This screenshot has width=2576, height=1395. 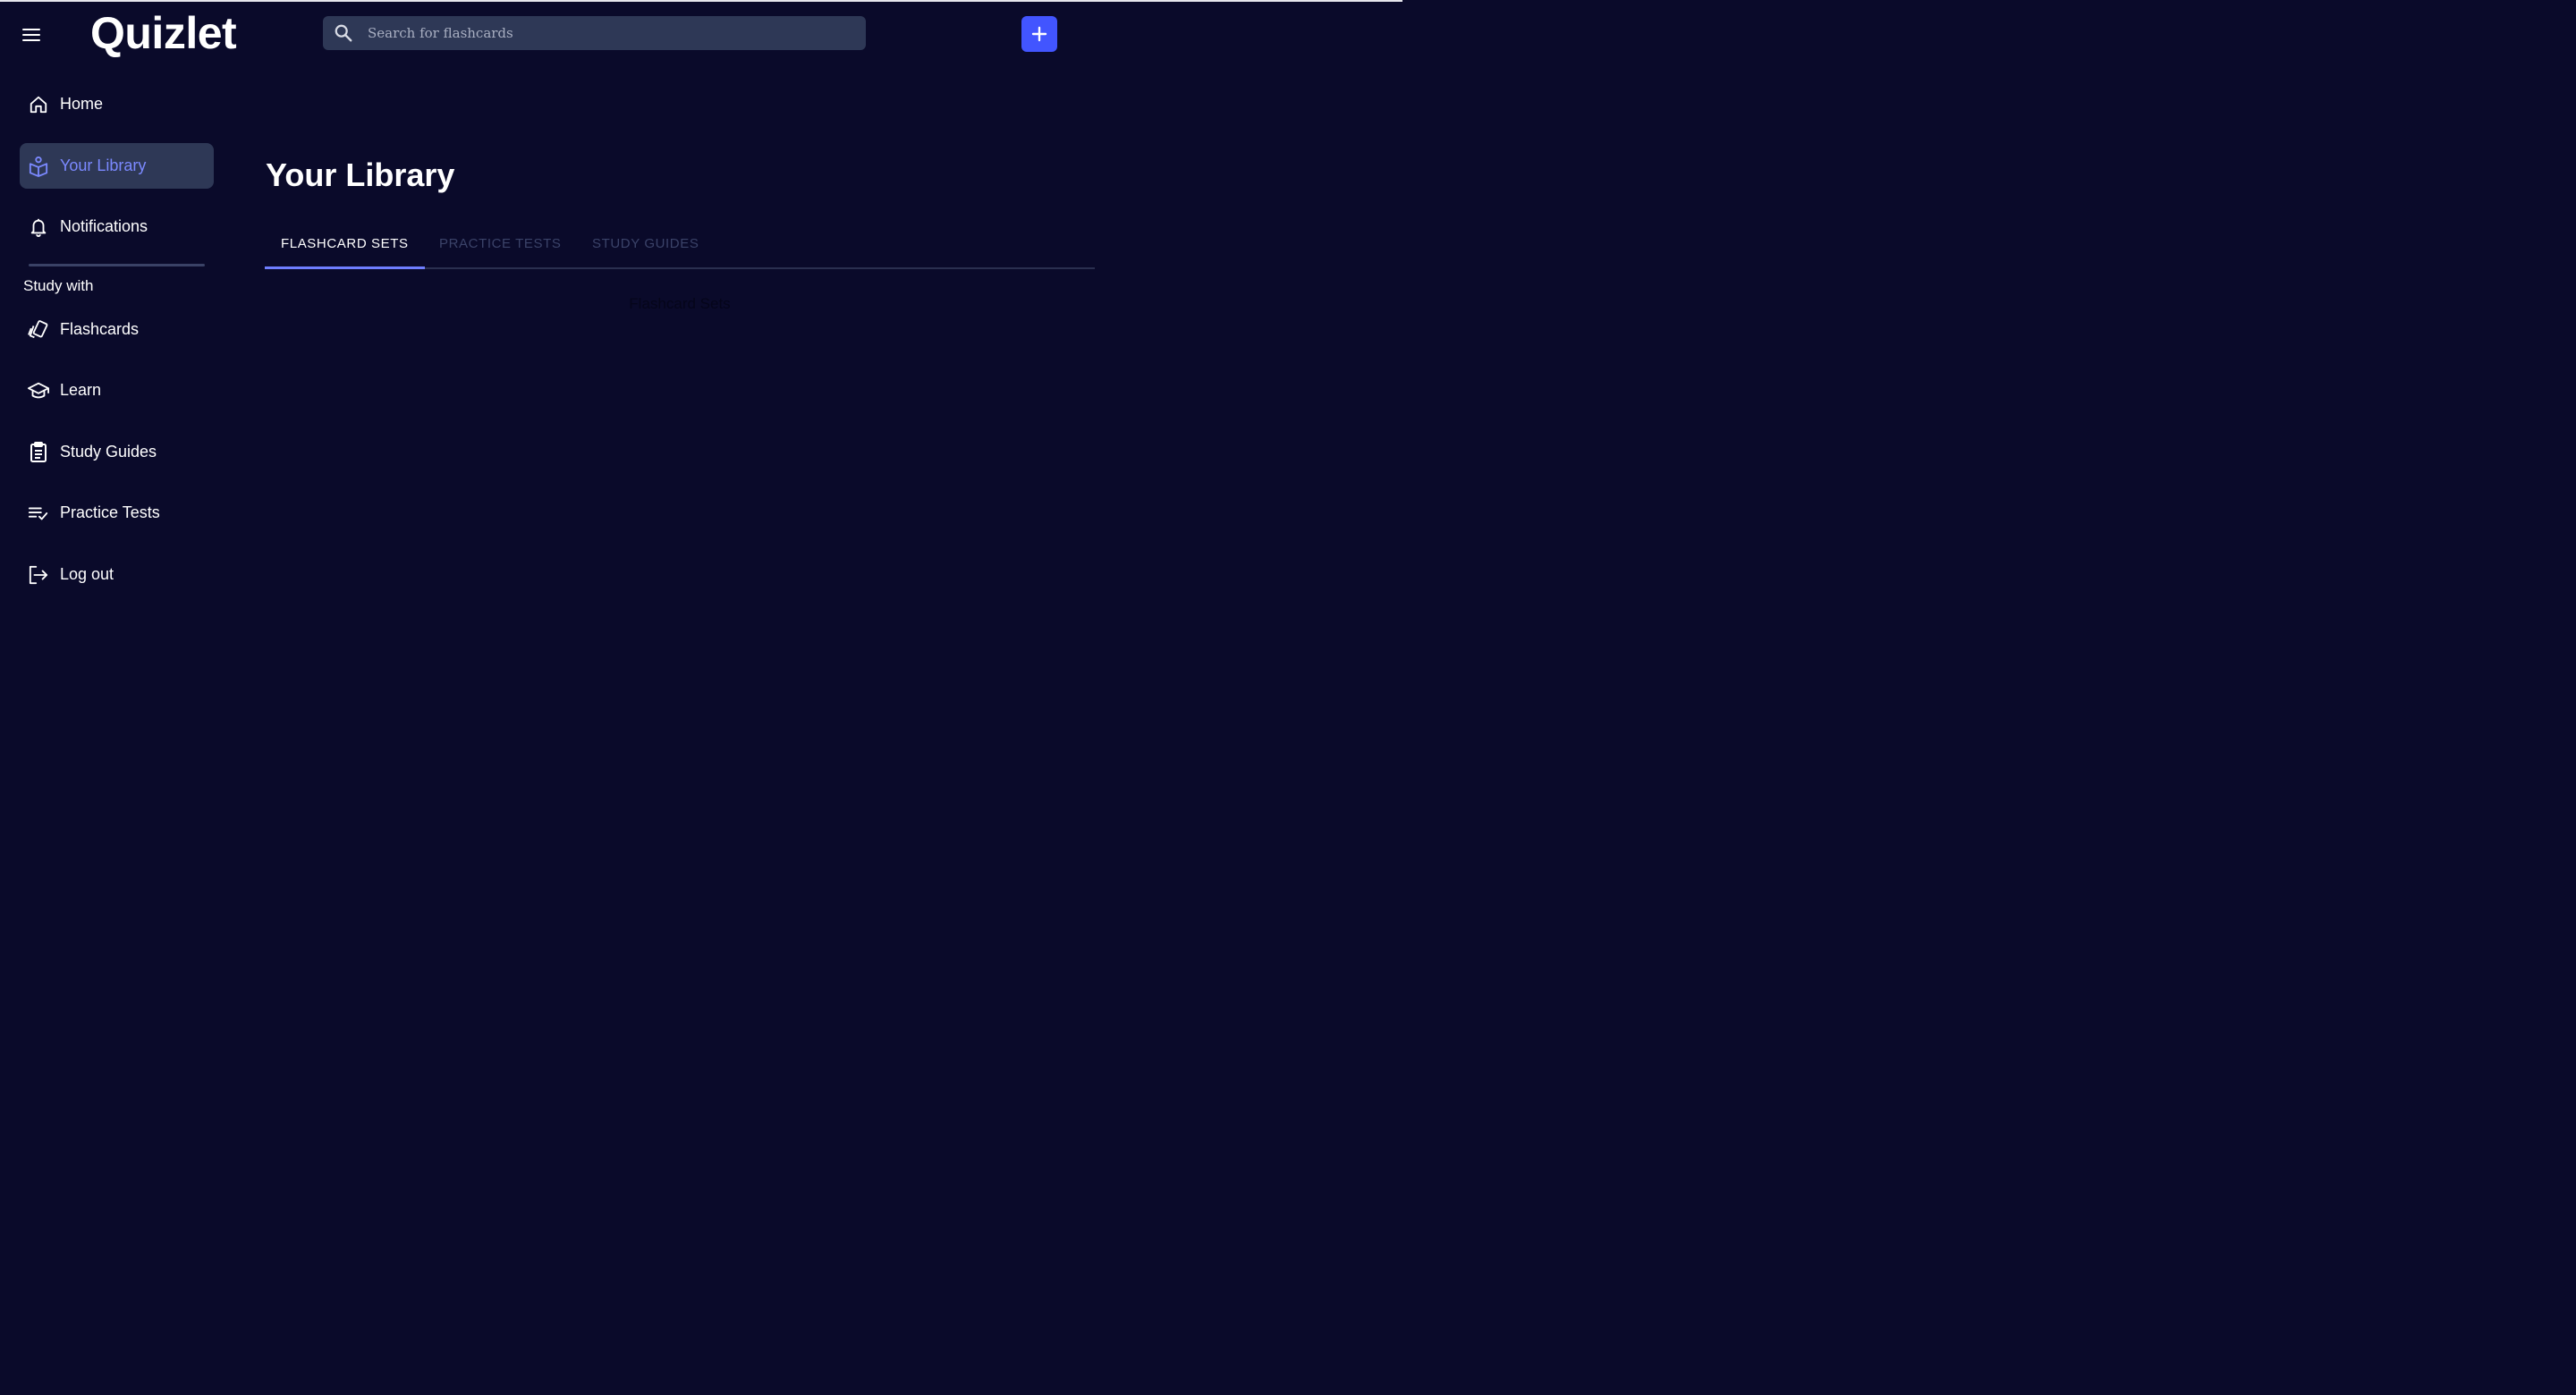 What do you see at coordinates (87, 574) in the screenshot?
I see `sidebar-item-label: Log out` at bounding box center [87, 574].